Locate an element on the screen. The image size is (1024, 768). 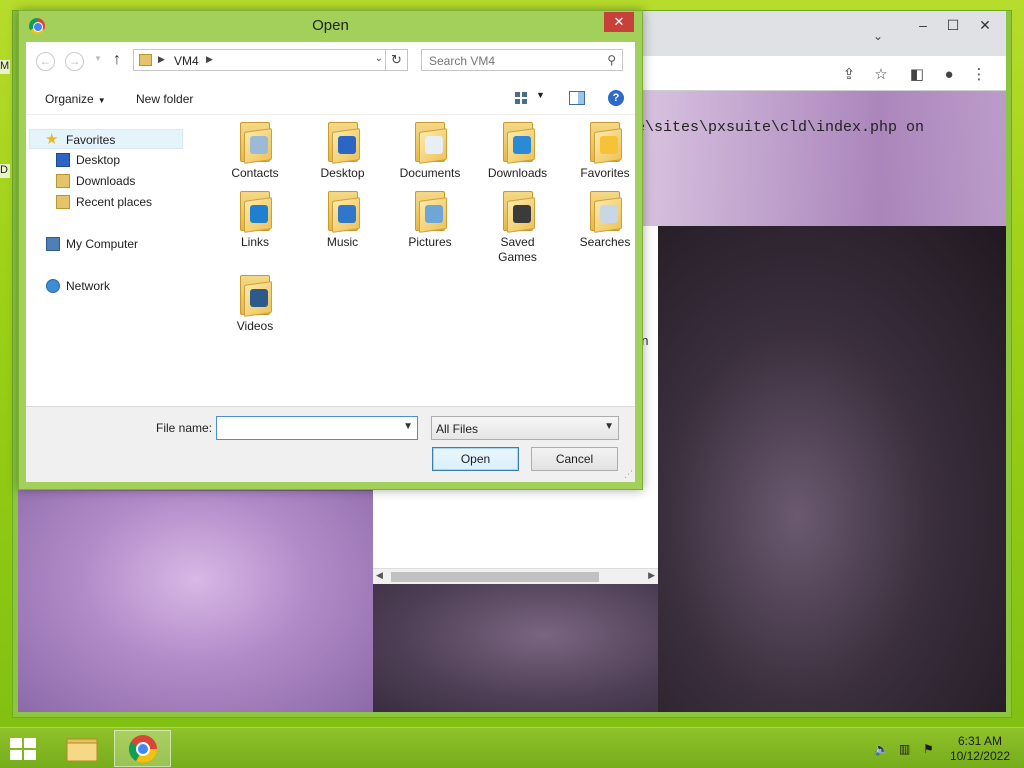
file-item: Searches is located at coordinates (605, 222).